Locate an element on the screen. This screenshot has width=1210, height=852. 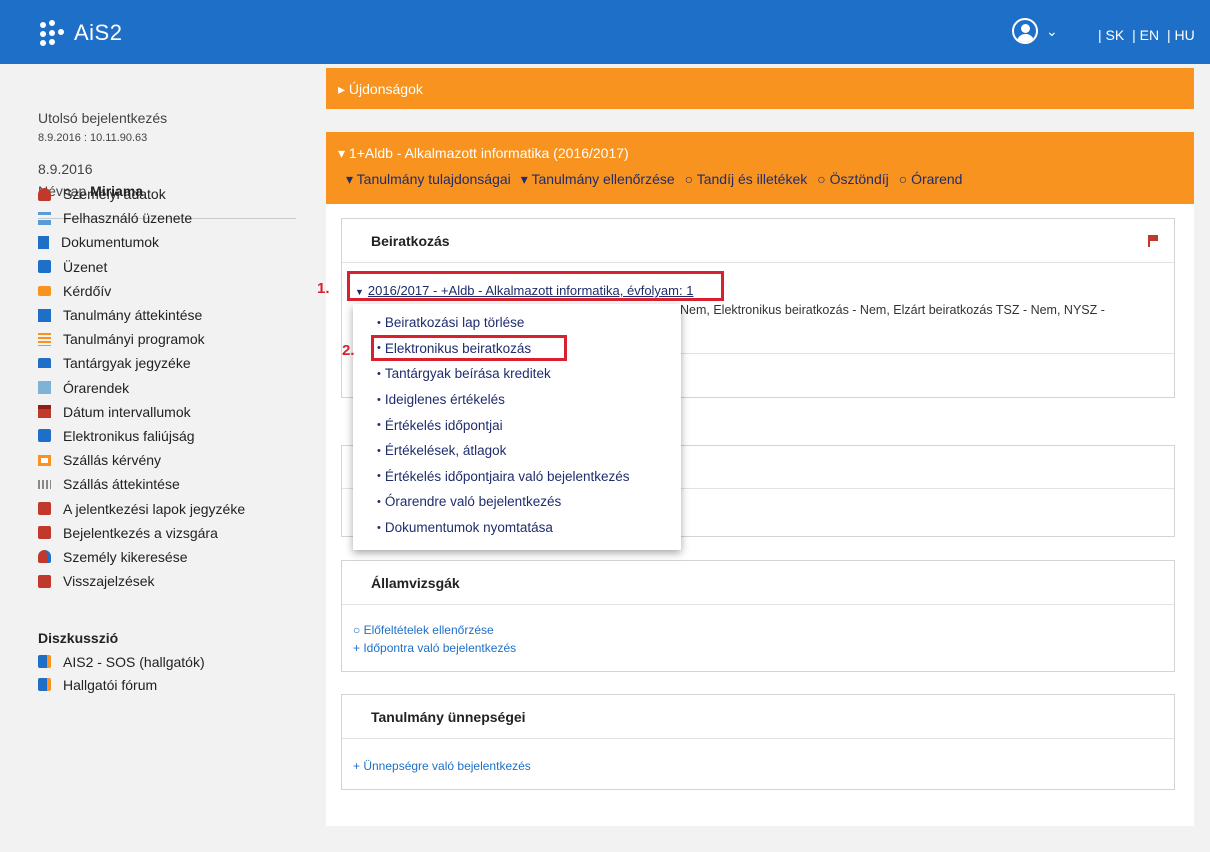
menu-item-timetable-registration: Órarendre való bejelentkezés is located at coordinates (517, 502).